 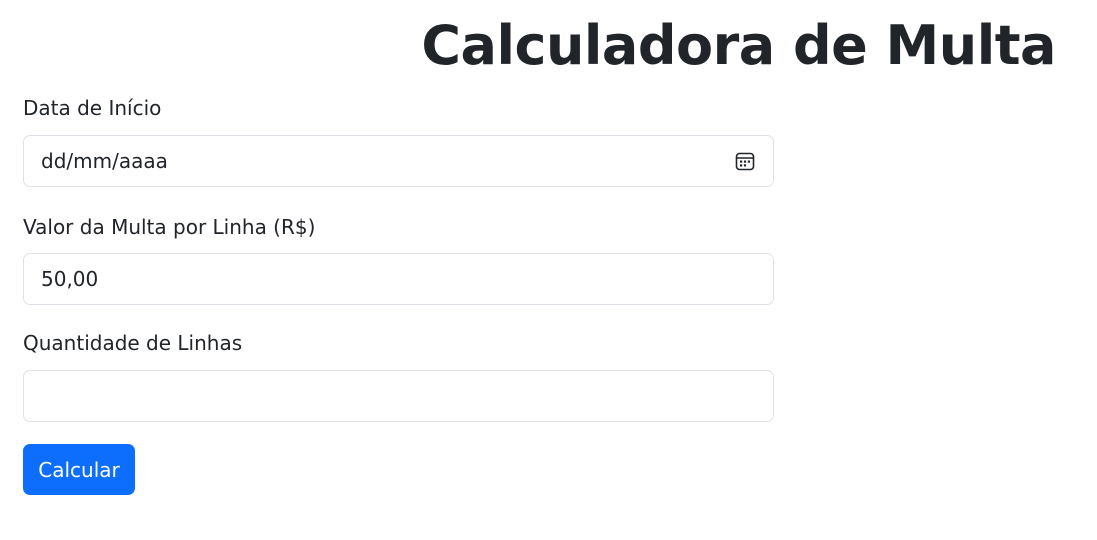 What do you see at coordinates (738, 45) in the screenshot?
I see `page-title: Calculadora de Multa` at bounding box center [738, 45].